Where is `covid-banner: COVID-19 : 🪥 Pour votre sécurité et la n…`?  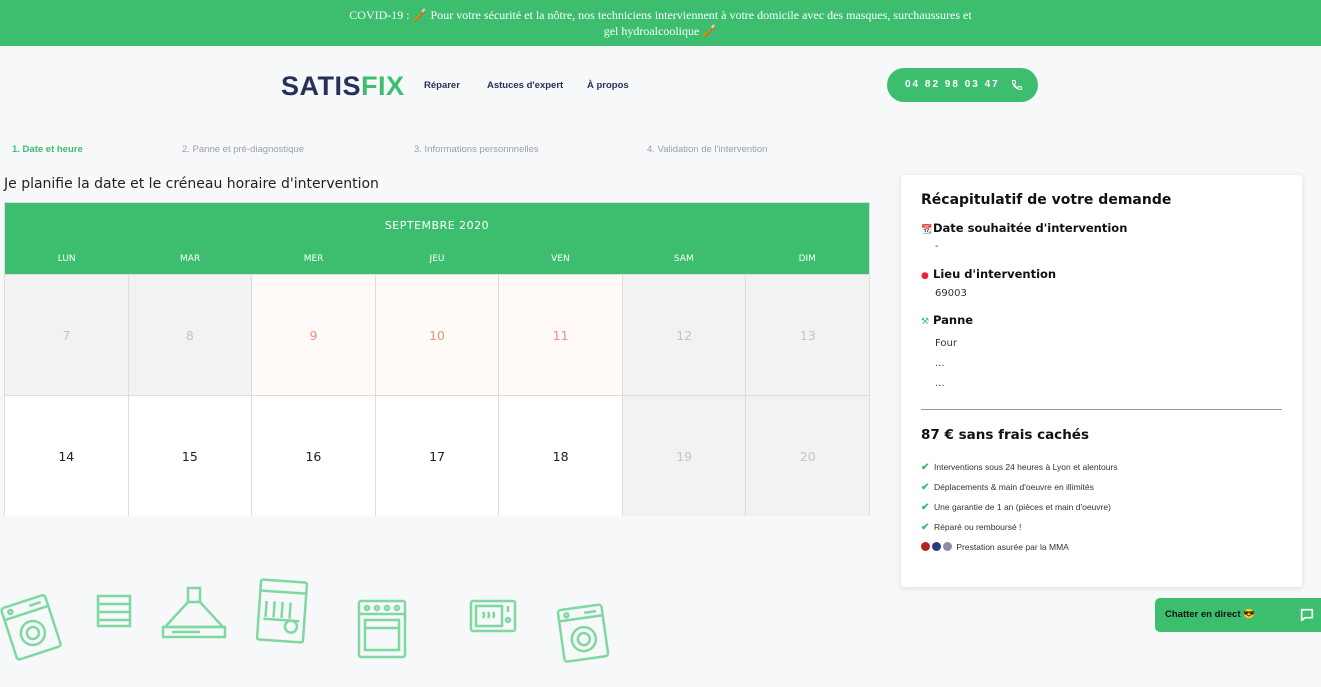 covid-banner: COVID-19 : 🪥 Pour votre sécurité et la n… is located at coordinates (660, 23).